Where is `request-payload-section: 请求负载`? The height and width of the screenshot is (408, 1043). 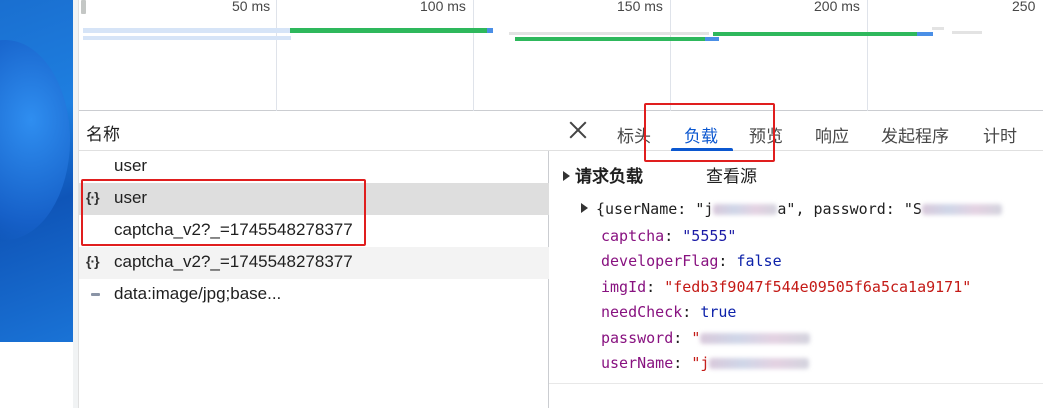
request-payload-section: 请求负载 is located at coordinates (603, 174).